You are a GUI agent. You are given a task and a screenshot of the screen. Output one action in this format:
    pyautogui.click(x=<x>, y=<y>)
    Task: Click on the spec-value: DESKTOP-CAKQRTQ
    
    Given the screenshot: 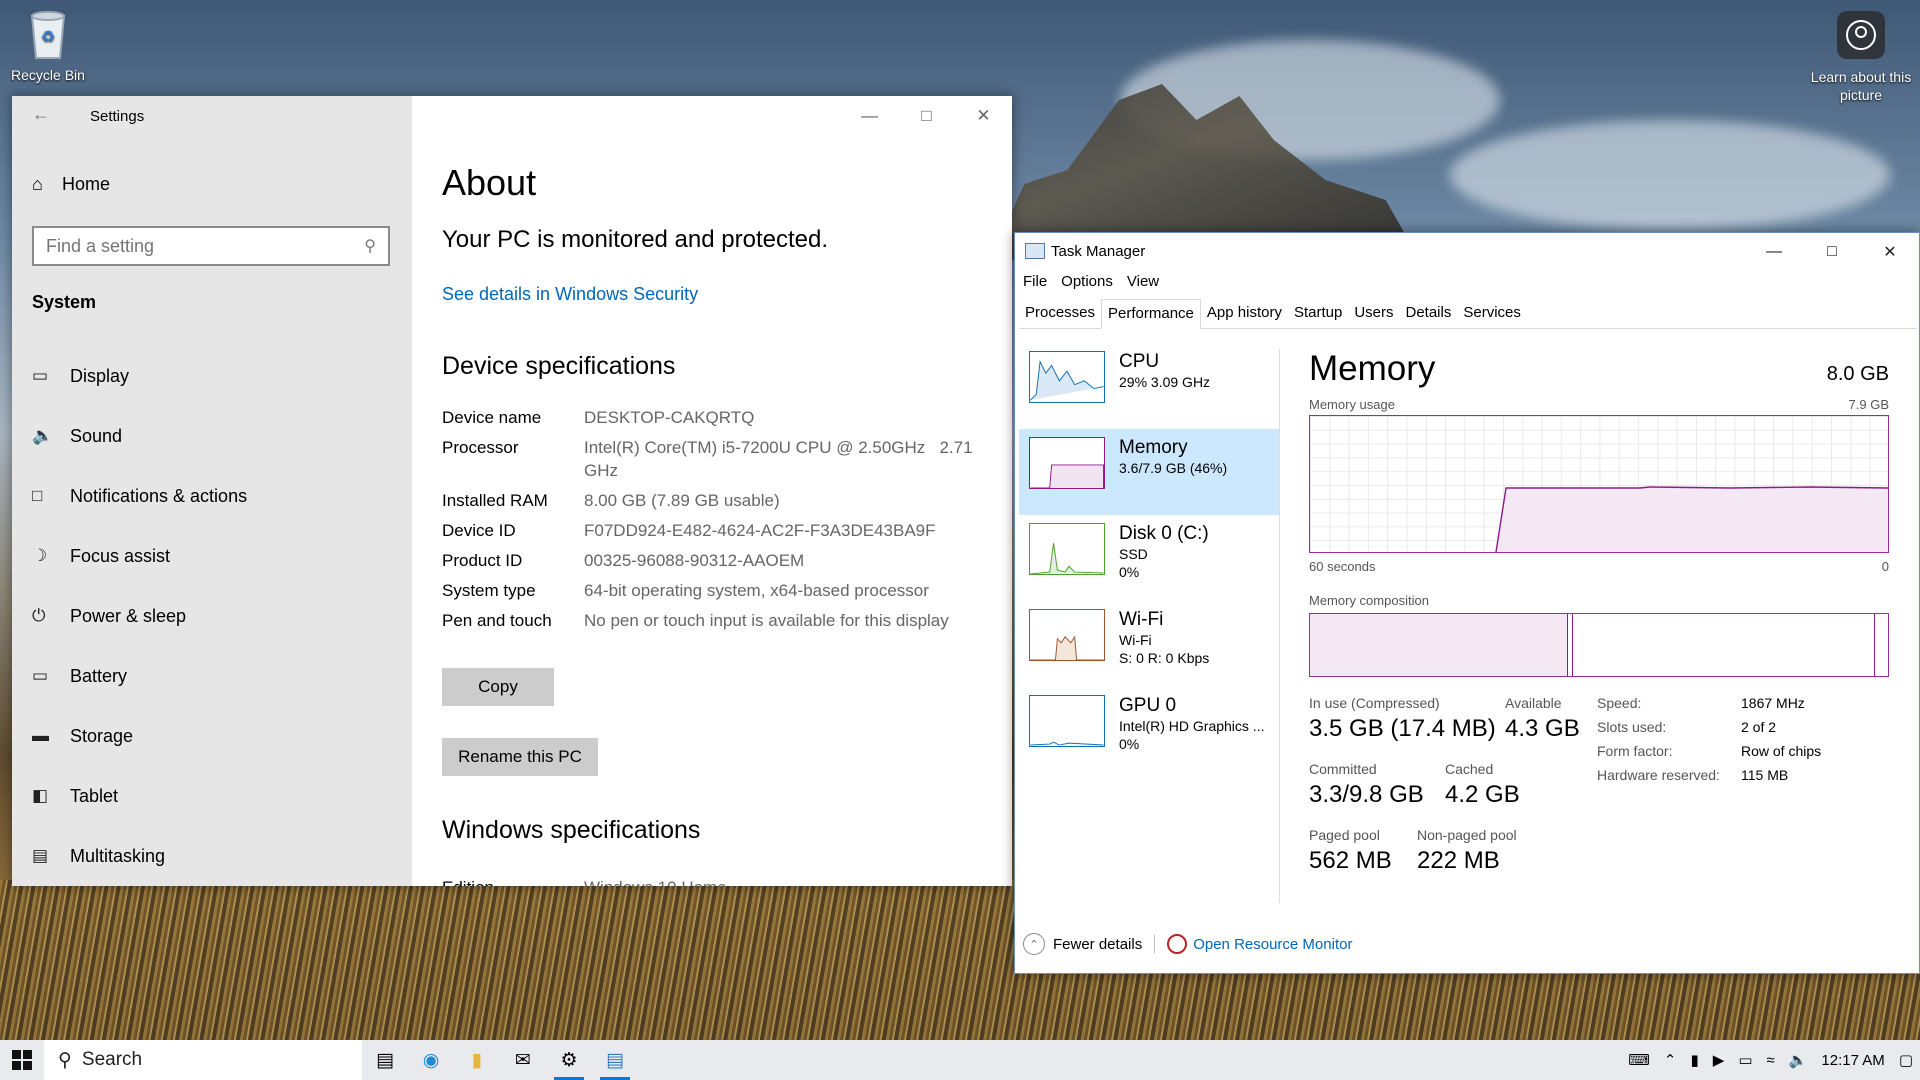 What is the action you would take?
    pyautogui.click(x=669, y=417)
    